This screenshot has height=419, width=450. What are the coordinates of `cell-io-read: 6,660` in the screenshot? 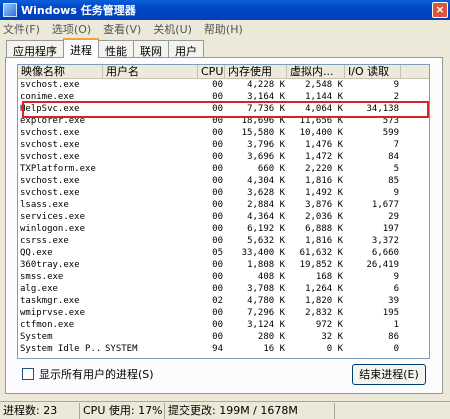 It's located at (385, 253).